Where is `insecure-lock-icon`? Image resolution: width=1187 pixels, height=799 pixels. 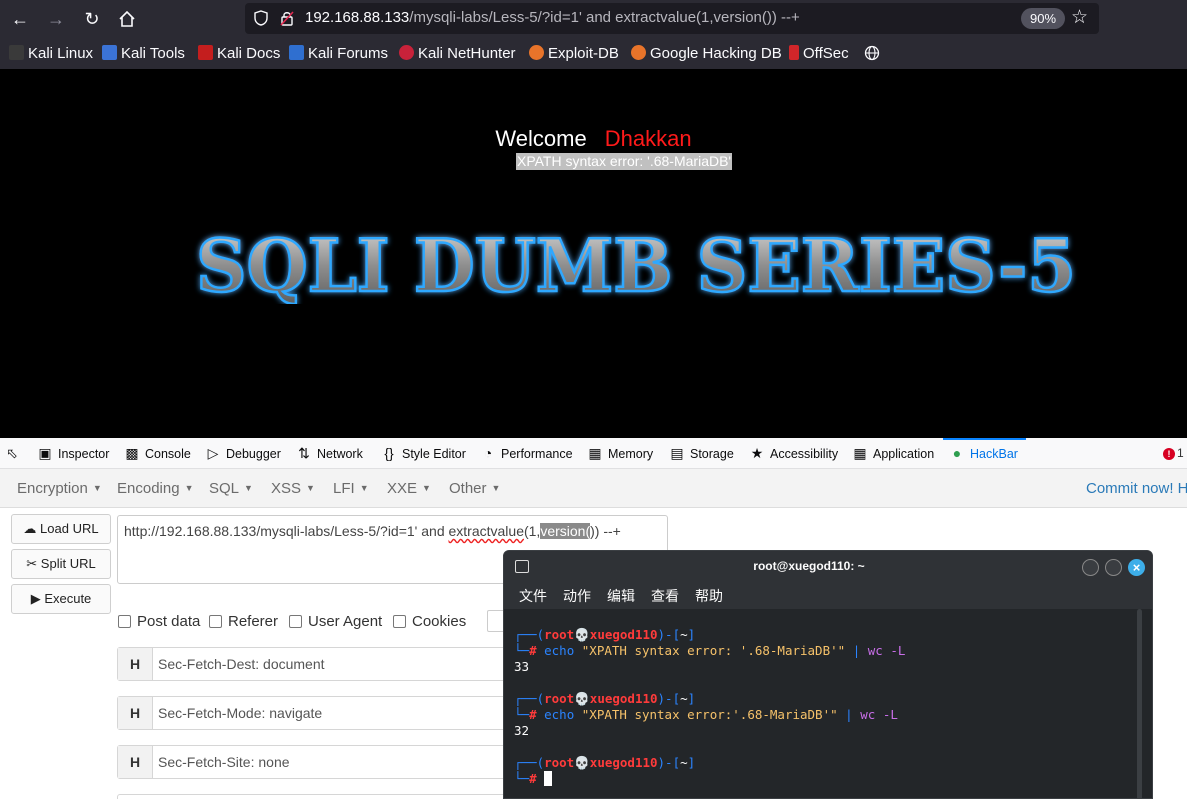
insecure-lock-icon is located at coordinates (287, 18).